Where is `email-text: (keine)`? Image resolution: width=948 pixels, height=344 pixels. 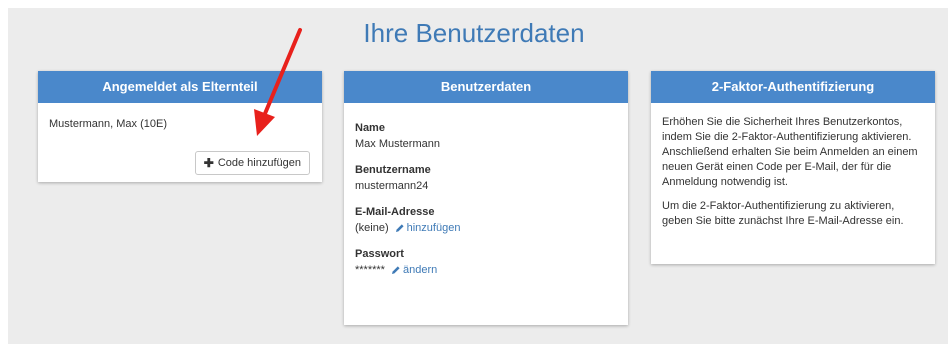 email-text: (keine) is located at coordinates (372, 228).